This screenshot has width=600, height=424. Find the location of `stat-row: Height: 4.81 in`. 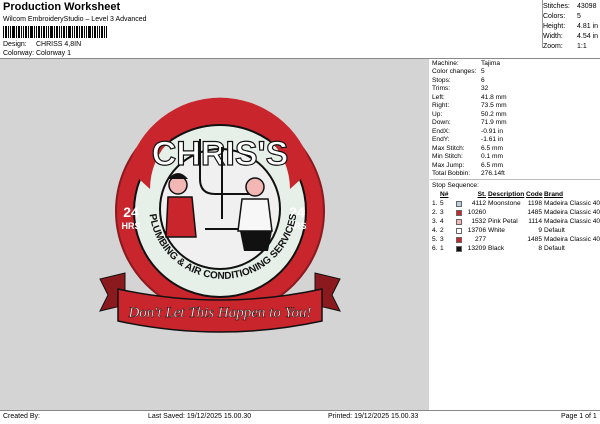

stat-row: Height: 4.81 in is located at coordinates (571, 26).